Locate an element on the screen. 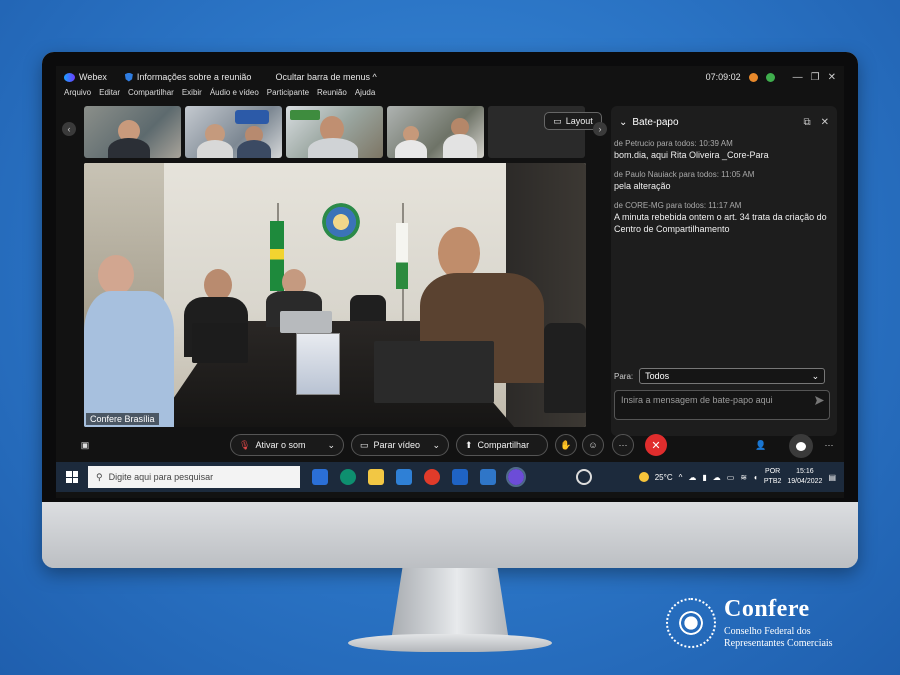 This screenshot has height=675, width=900. participants-icon: 👤 is located at coordinates (761, 445).